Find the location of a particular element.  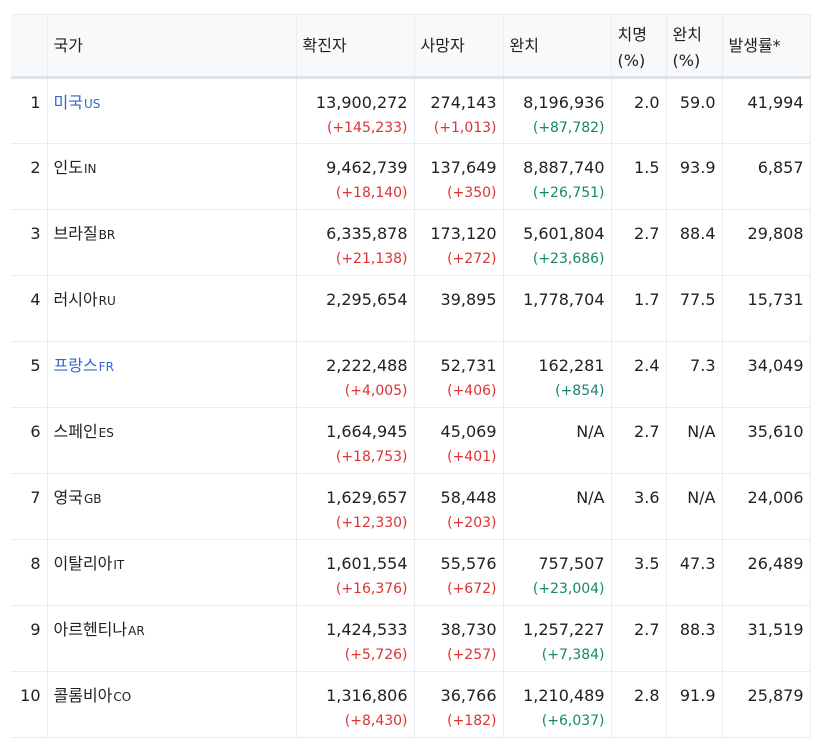

incidence-cell-value: 29,808 is located at coordinates (775, 233).